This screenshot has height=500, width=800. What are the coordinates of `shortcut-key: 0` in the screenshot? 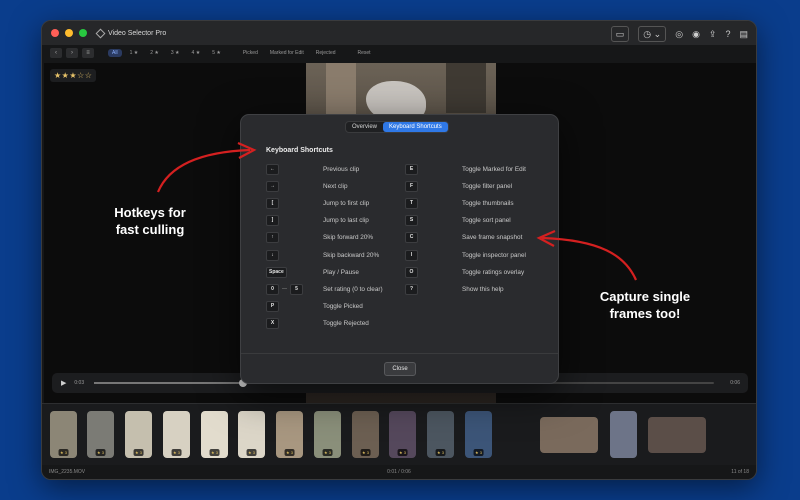 It's located at (272, 289).